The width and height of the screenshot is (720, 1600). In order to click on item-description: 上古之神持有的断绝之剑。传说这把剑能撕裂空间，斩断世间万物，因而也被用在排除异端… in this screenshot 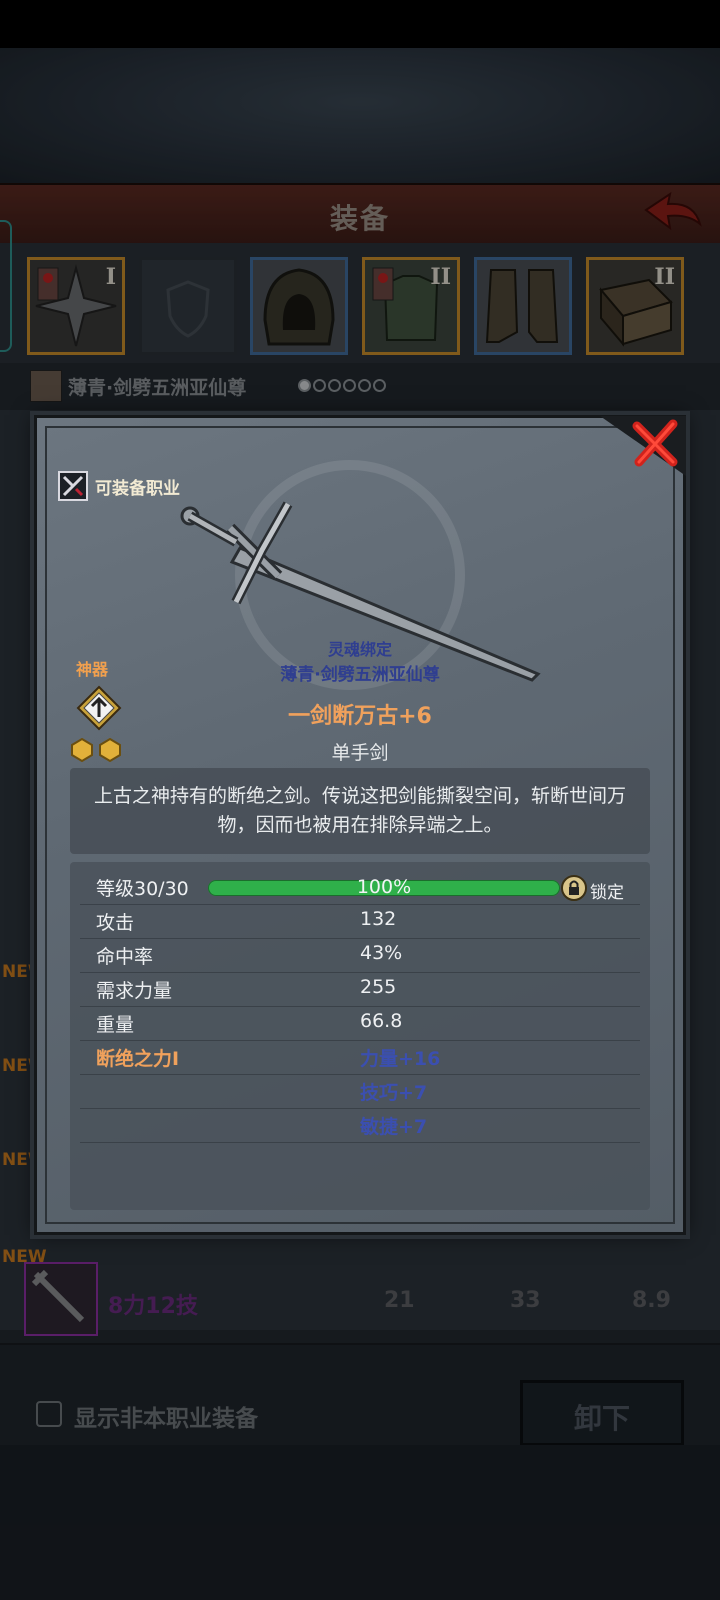, I will do `click(359, 810)`.